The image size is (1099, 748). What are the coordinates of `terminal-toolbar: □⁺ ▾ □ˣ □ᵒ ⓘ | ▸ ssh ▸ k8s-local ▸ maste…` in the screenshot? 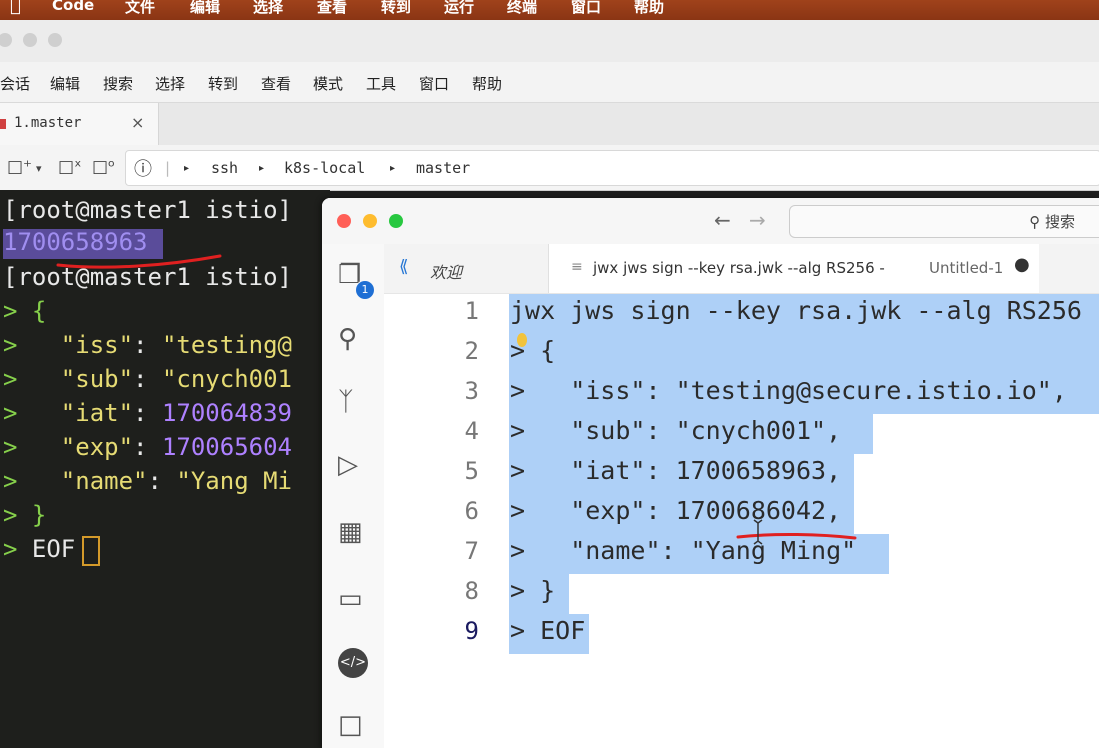 It's located at (549, 168).